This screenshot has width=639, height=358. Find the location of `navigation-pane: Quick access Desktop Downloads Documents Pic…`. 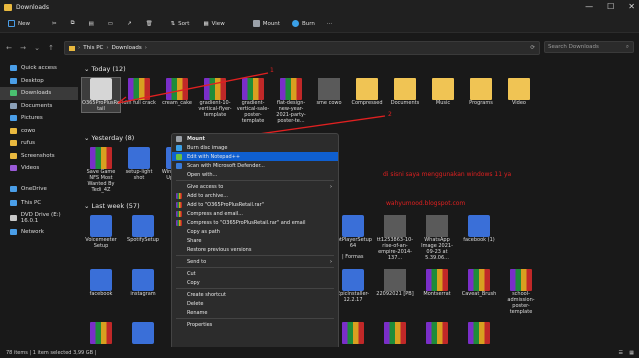

navigation-pane: Quick access Desktop Downloads Documents Pic… is located at coordinates (39, 204).